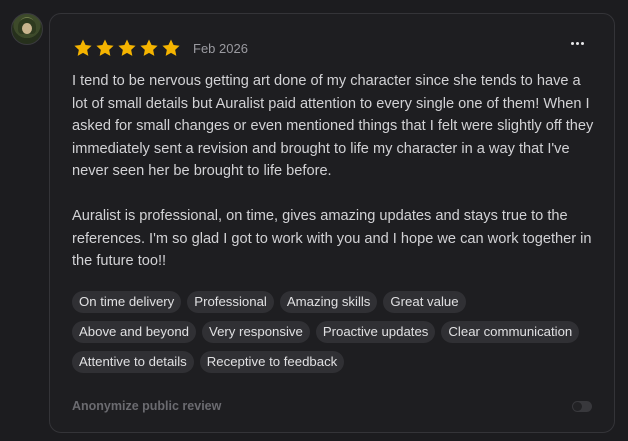  What do you see at coordinates (510, 332) in the screenshot?
I see `review-tag: Clear communication` at bounding box center [510, 332].